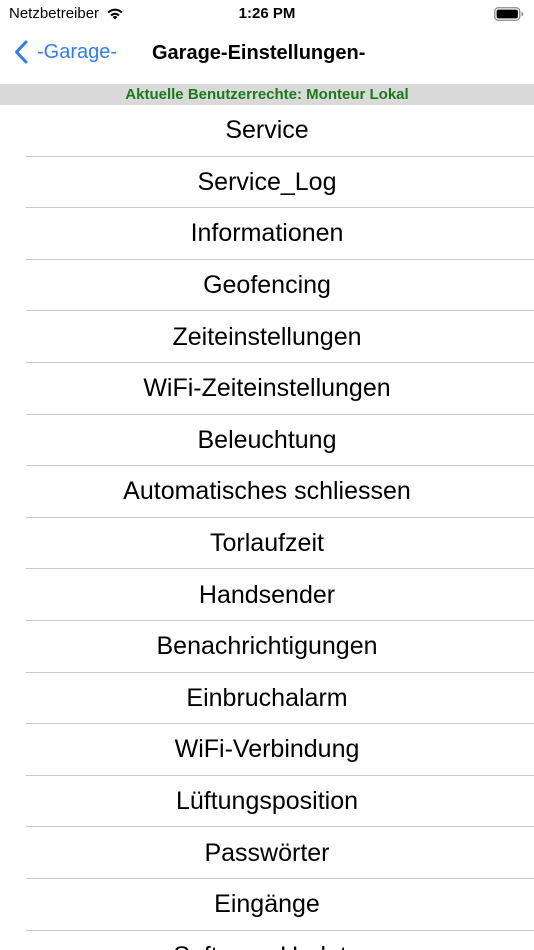 The width and height of the screenshot is (534, 950). Describe the element at coordinates (267, 492) in the screenshot. I see `menu-item-automatisches-schliessen: Automatisches schliessen` at that location.